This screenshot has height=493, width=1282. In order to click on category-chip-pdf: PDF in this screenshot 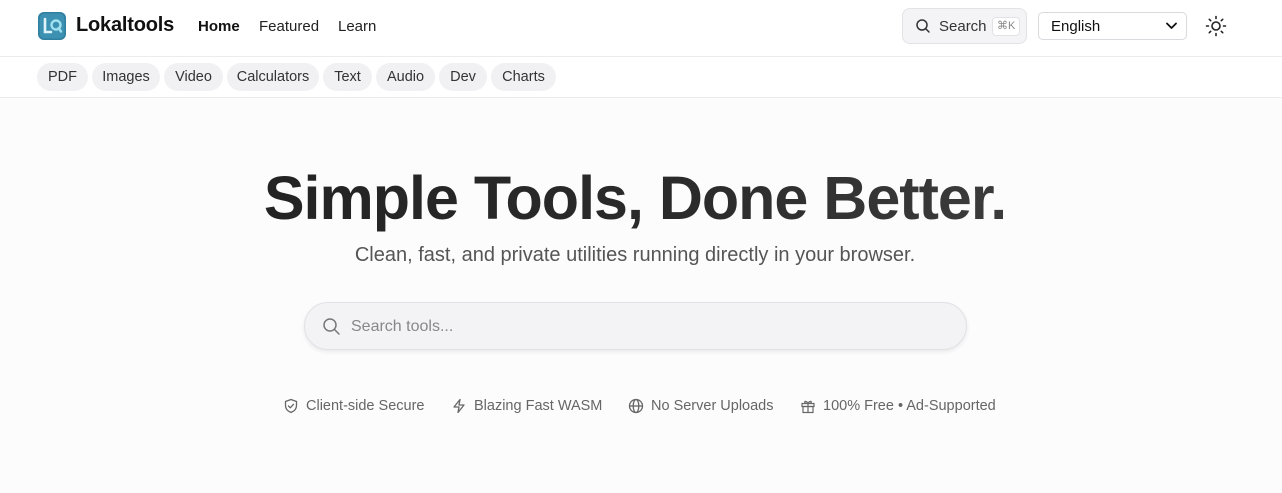, I will do `click(62, 77)`.